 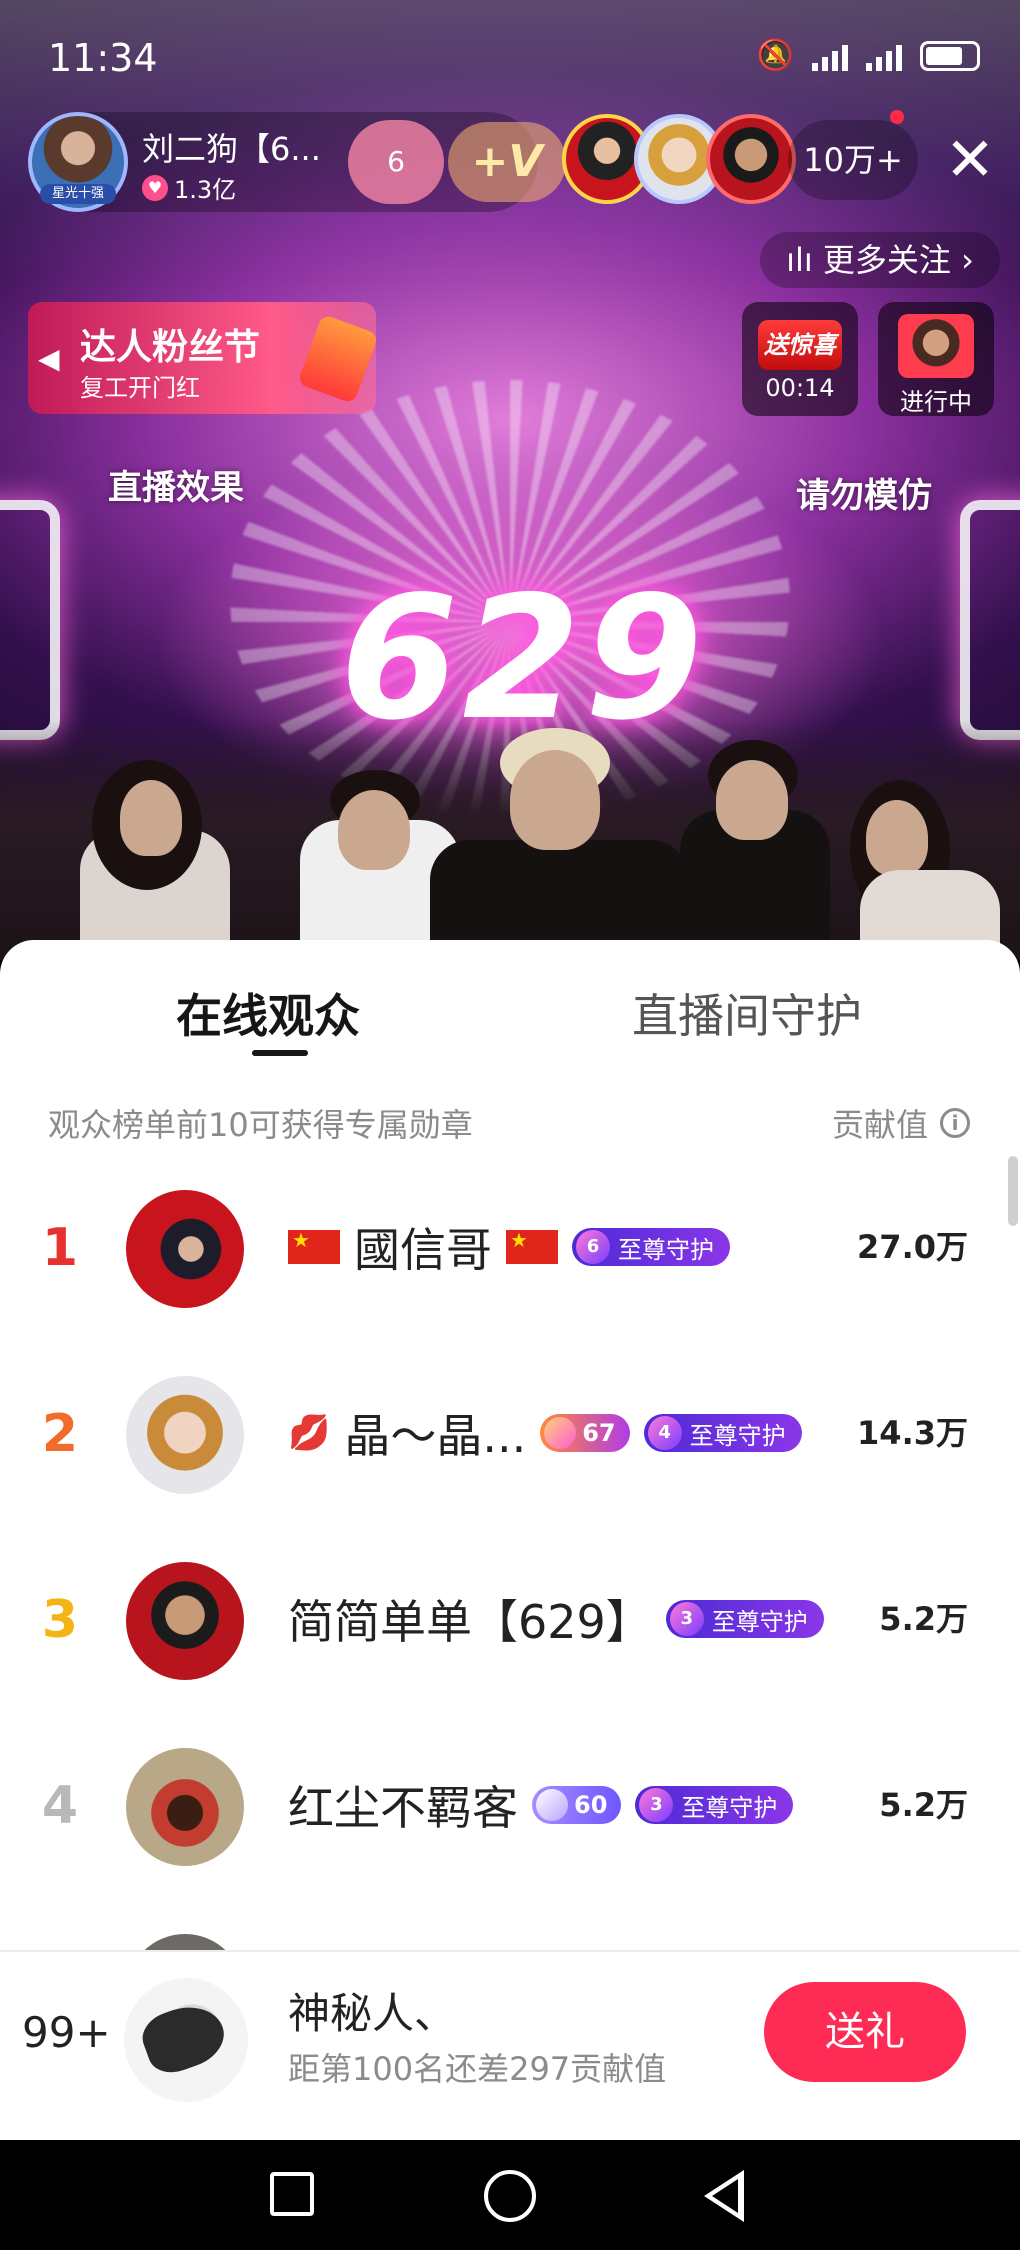 I want to click on my-name: 神秘人、, so click(x=372, y=2013).